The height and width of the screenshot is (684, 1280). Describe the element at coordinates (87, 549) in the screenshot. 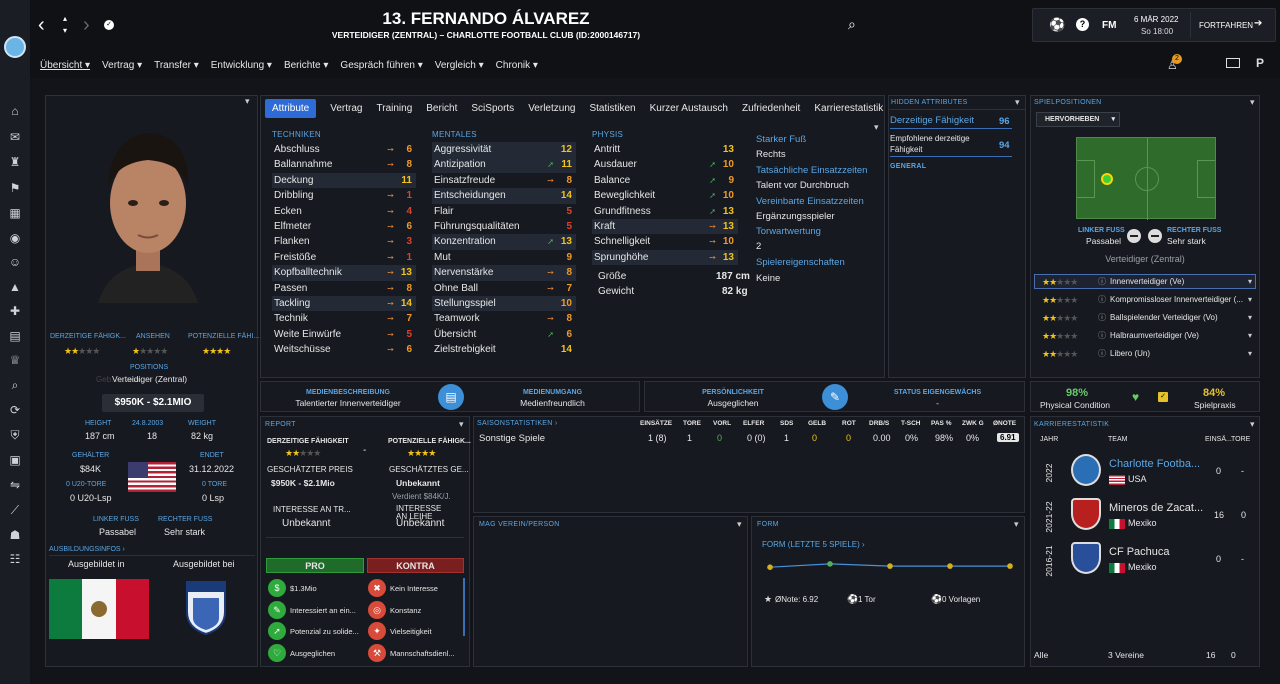

I see `training-info-link: AUSBILDUNGSINFOS ›` at that location.